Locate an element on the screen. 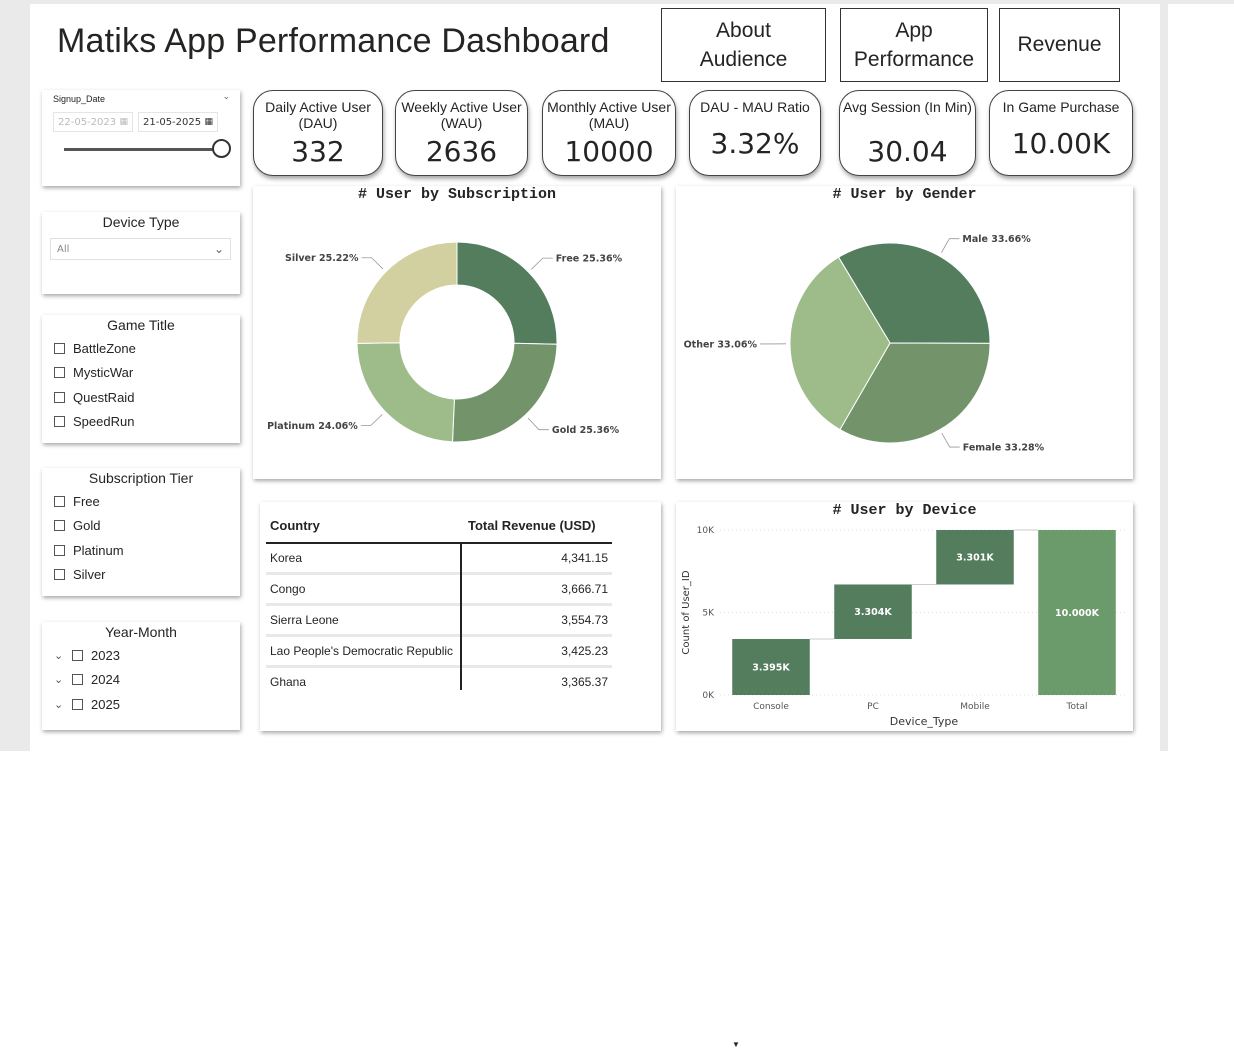  y-axis-label: Count of User_ID is located at coordinates (686, 612).